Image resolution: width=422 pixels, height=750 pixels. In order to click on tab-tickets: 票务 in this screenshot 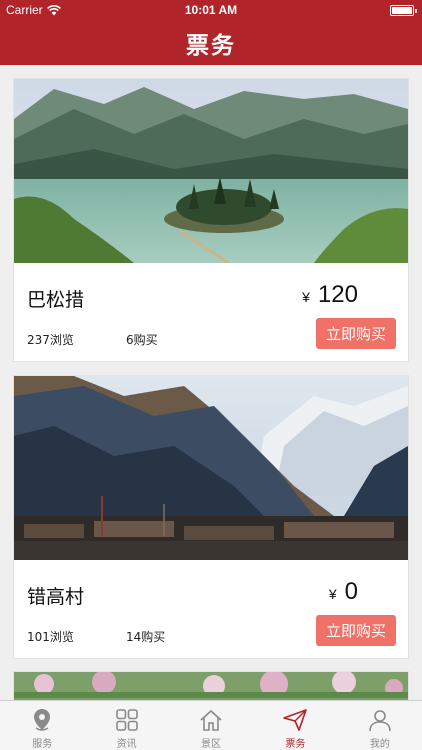, I will do `click(295, 725)`.